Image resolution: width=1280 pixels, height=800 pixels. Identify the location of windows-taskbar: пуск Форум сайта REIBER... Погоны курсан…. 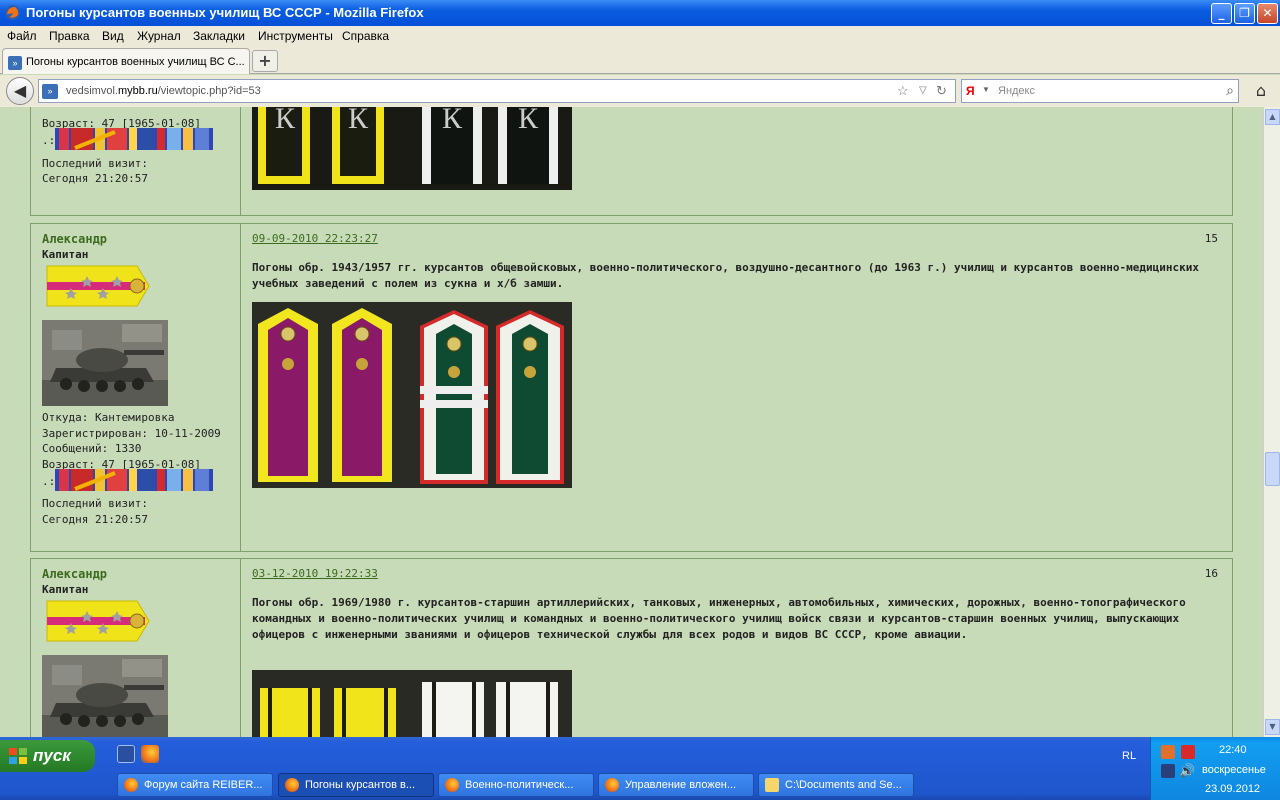
(640, 768).